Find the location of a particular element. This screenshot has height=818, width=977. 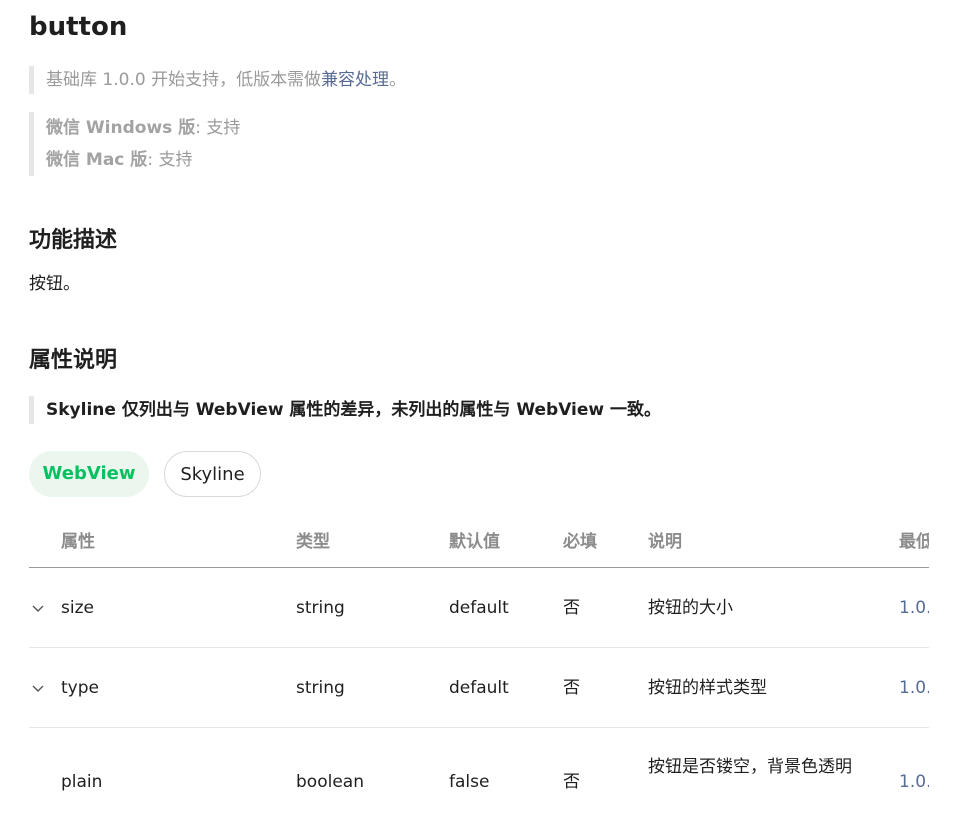

platform-row-windows: 微信 Windows 版: 支持 is located at coordinates (143, 128).